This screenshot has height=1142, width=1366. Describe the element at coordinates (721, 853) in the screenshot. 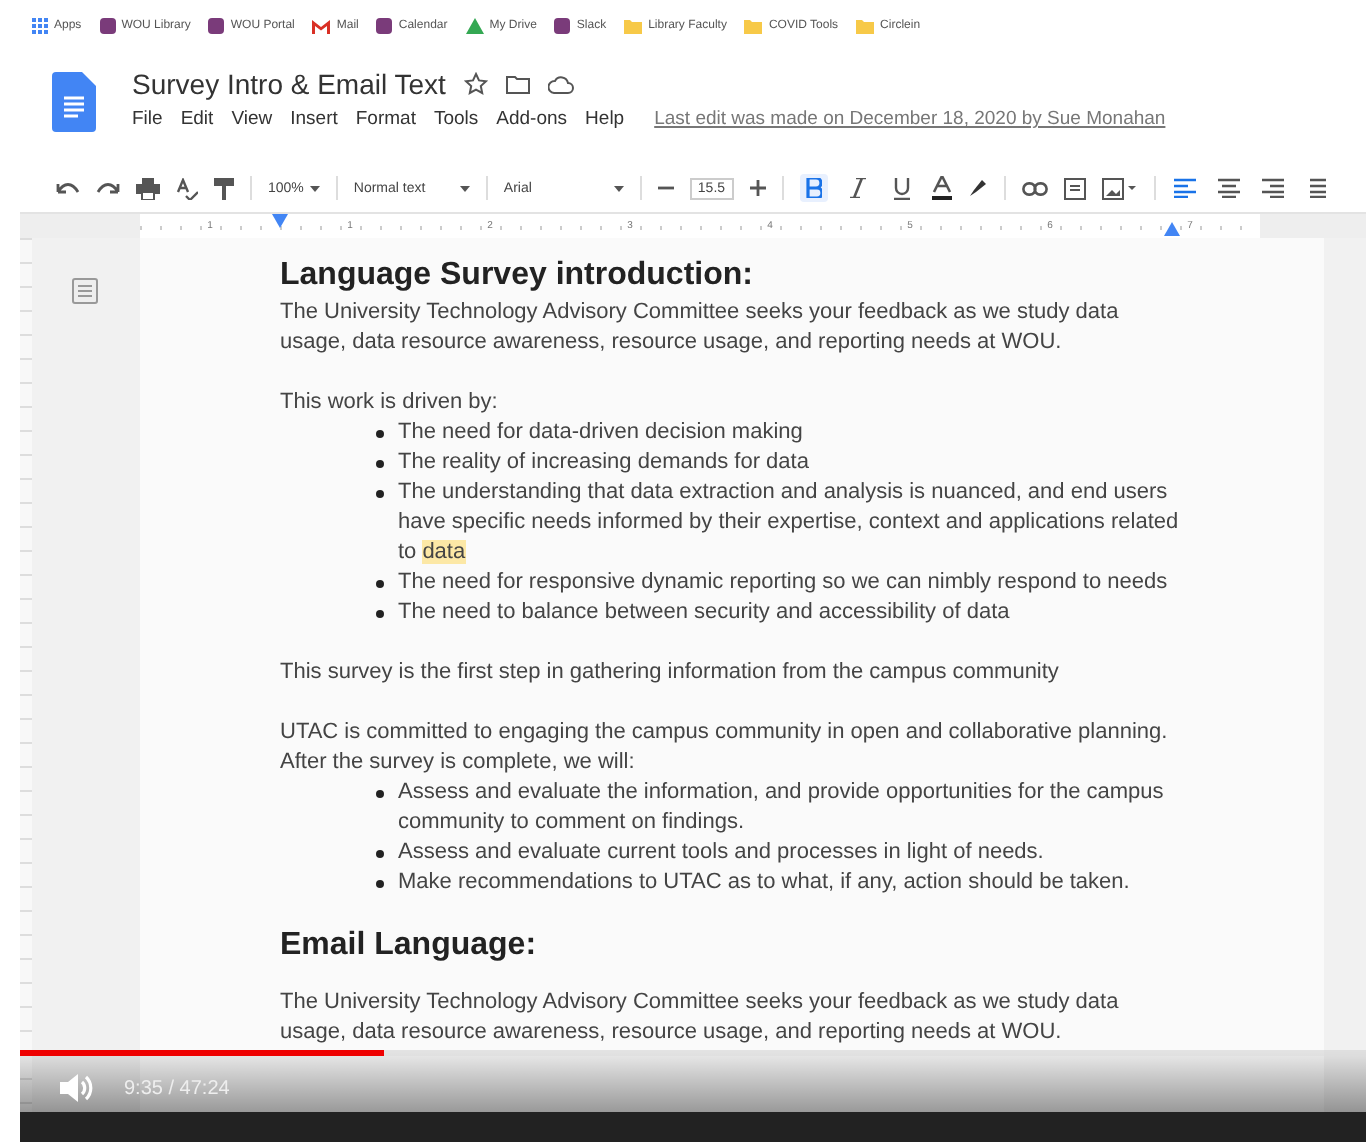

I see `list-item: Assess and evaluate current tools and processes in light of needs.` at that location.